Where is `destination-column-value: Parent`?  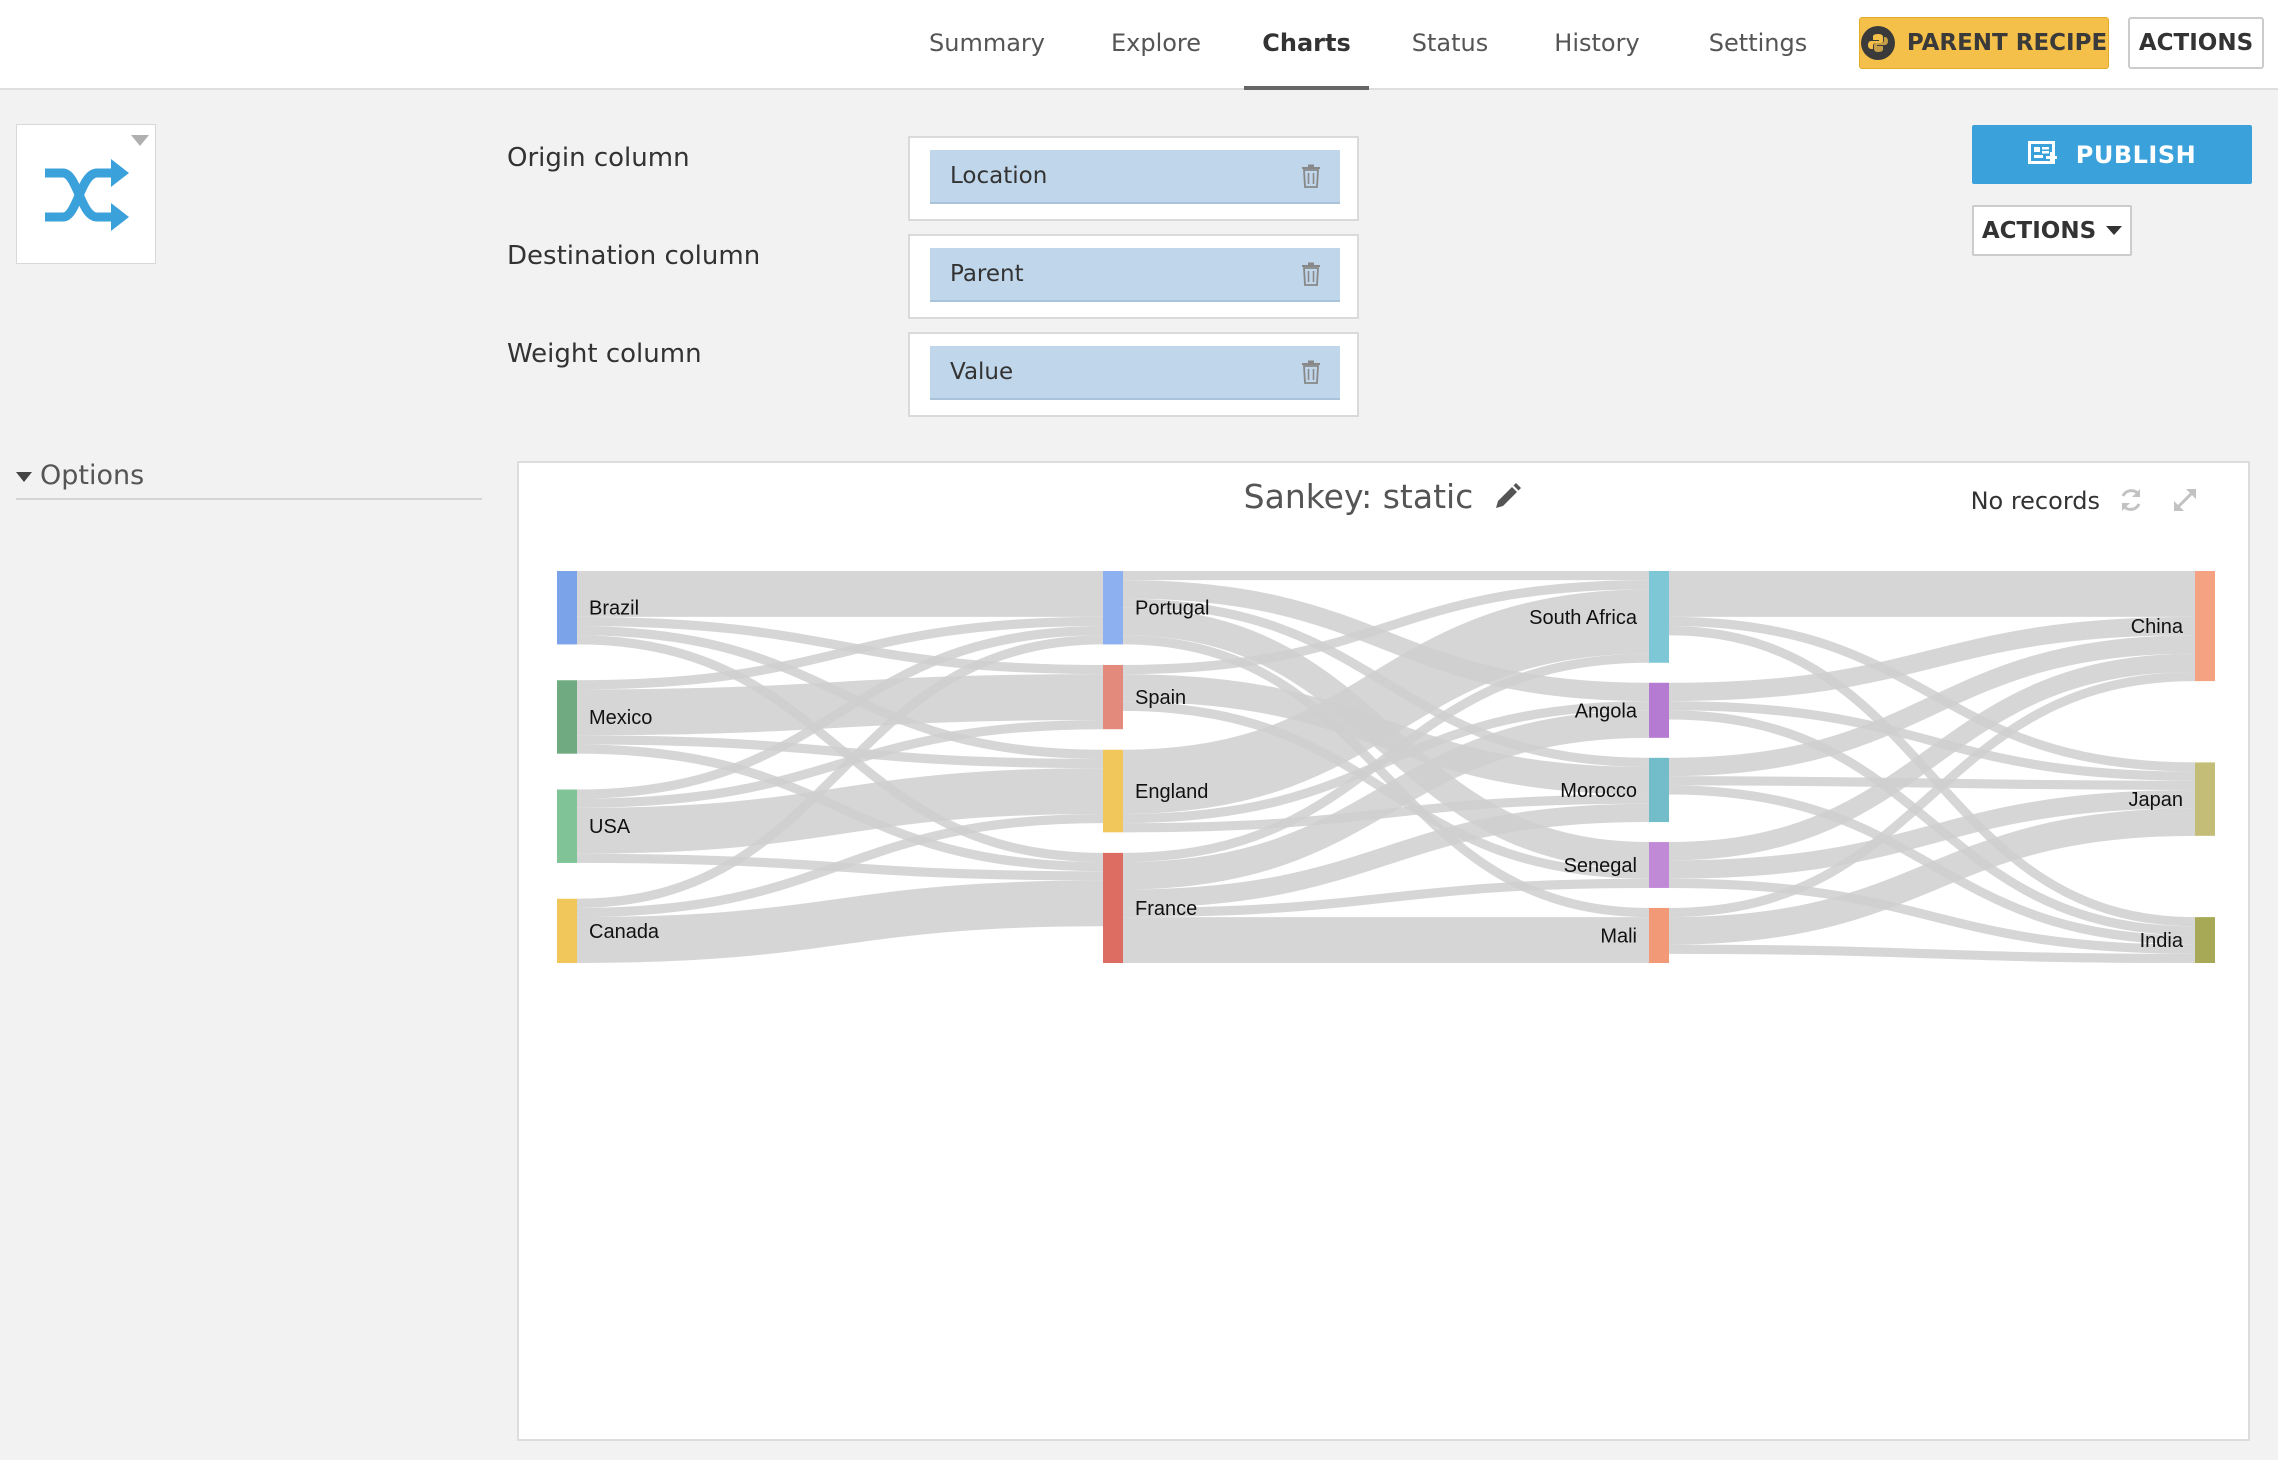 destination-column-value: Parent is located at coordinates (987, 274).